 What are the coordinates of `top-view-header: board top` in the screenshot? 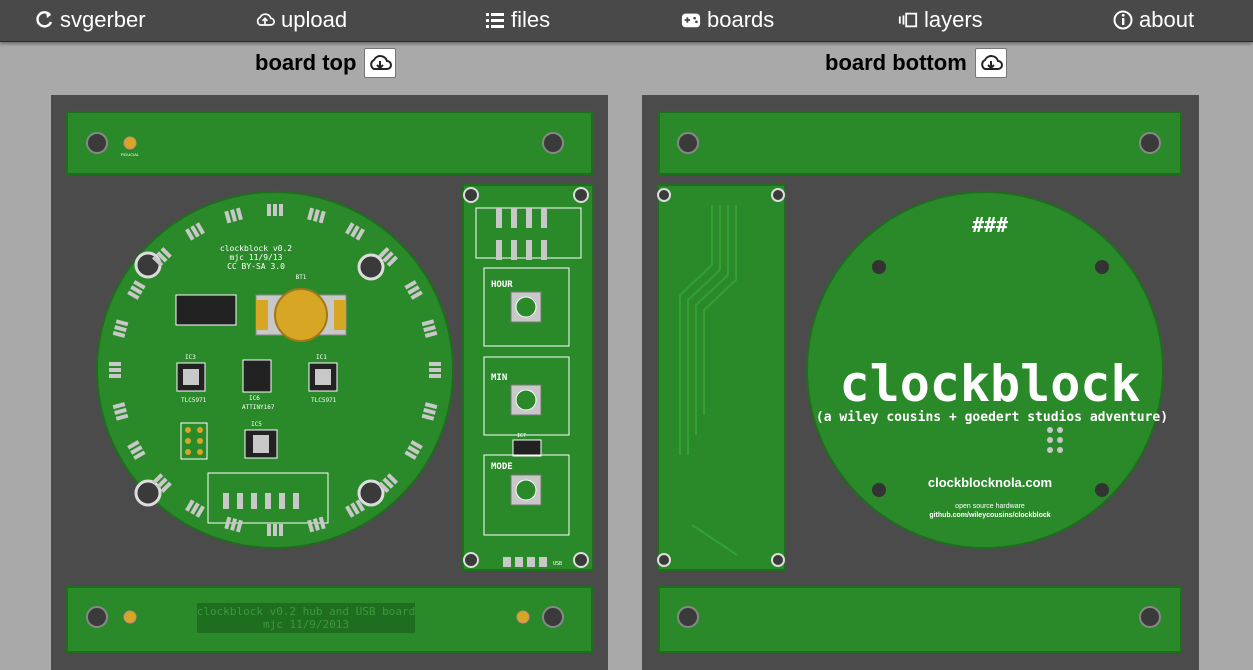 It's located at (326, 63).